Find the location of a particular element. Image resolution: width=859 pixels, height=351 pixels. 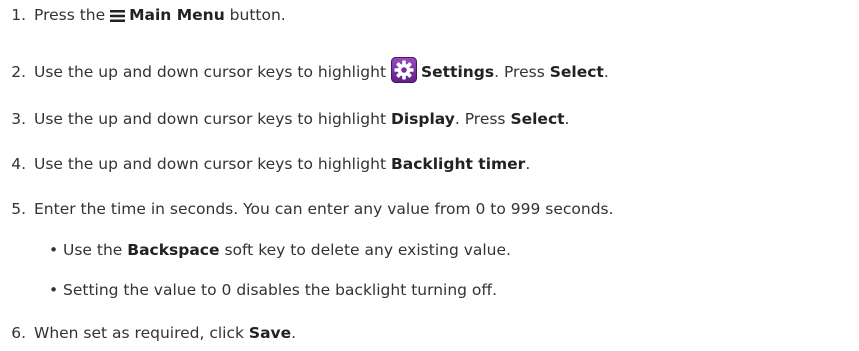

step-6: 6. When set as required, click Save. is located at coordinates (148, 333).